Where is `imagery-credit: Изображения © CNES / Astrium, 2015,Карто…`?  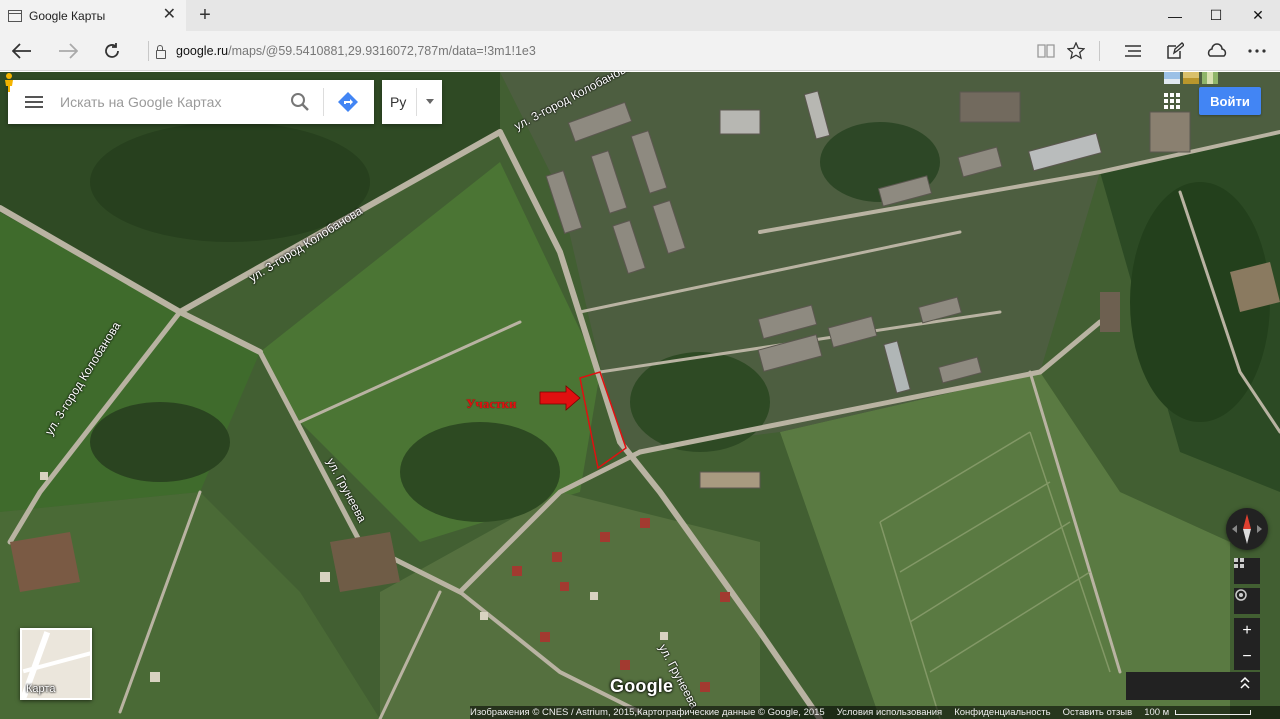
imagery-credit: Изображения © CNES / Astrium, 2015,Карто… is located at coordinates (647, 712).